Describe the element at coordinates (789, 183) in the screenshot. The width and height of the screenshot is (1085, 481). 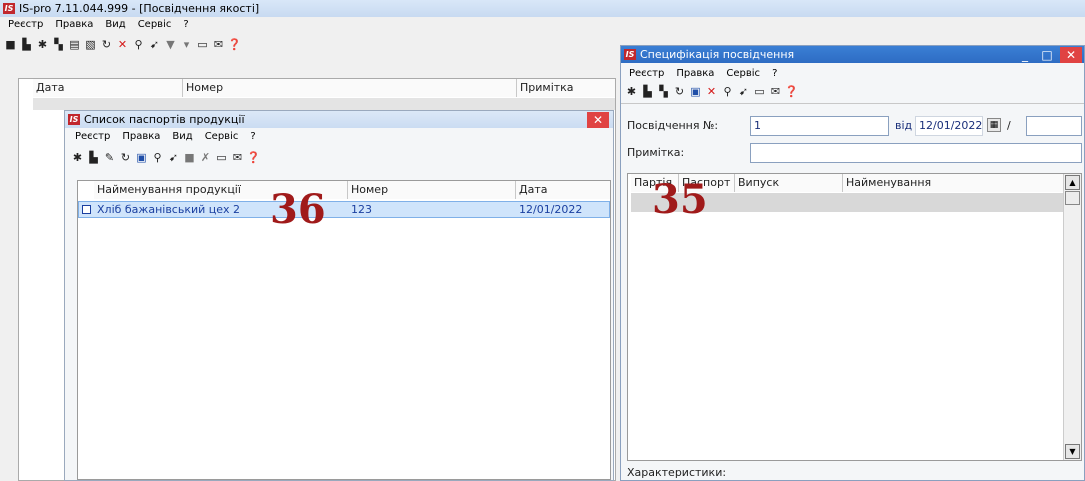
I see `spec-col-release: Випуск` at that location.